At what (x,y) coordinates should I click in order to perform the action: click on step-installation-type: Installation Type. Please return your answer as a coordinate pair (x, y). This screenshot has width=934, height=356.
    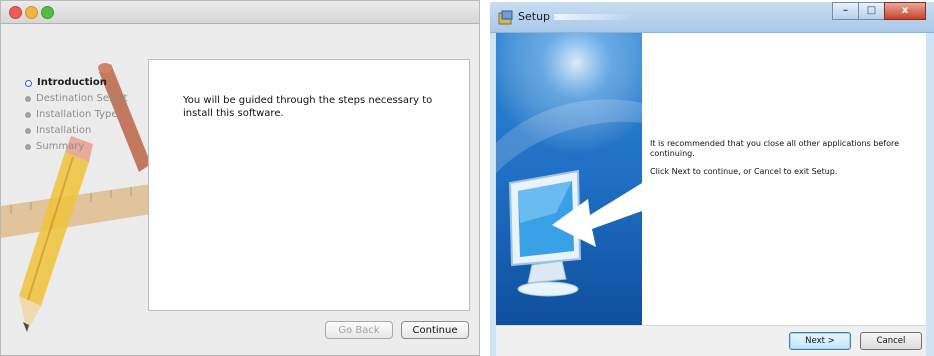
    Looking at the image, I should click on (76, 115).